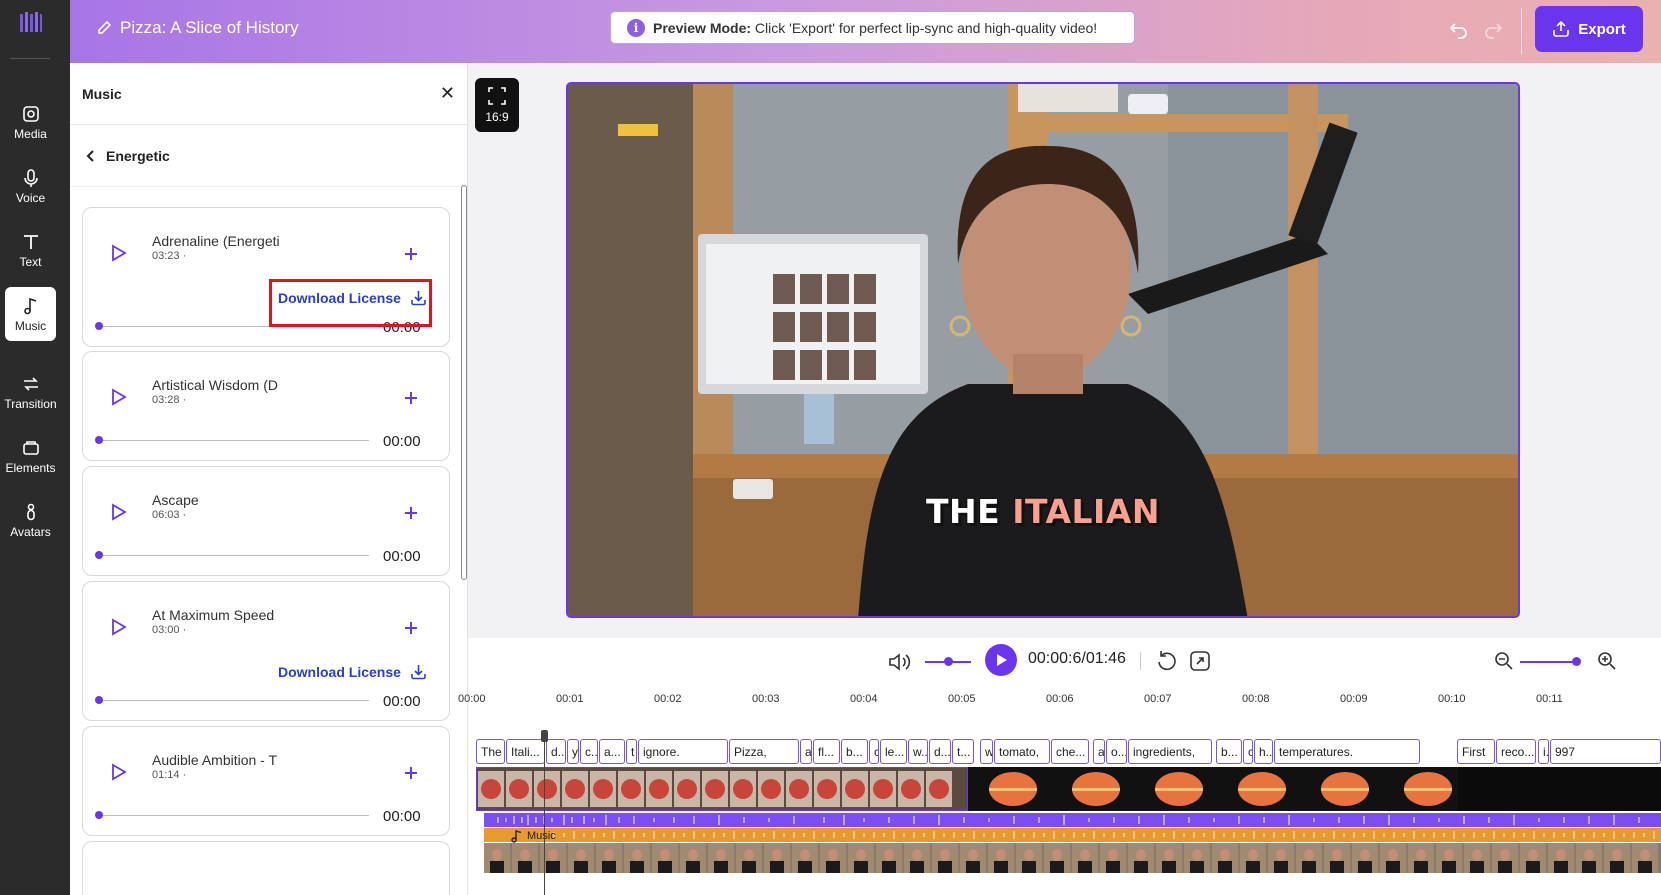 The height and width of the screenshot is (895, 1661). I want to click on caption-word-clip: 997, so click(1605, 751).